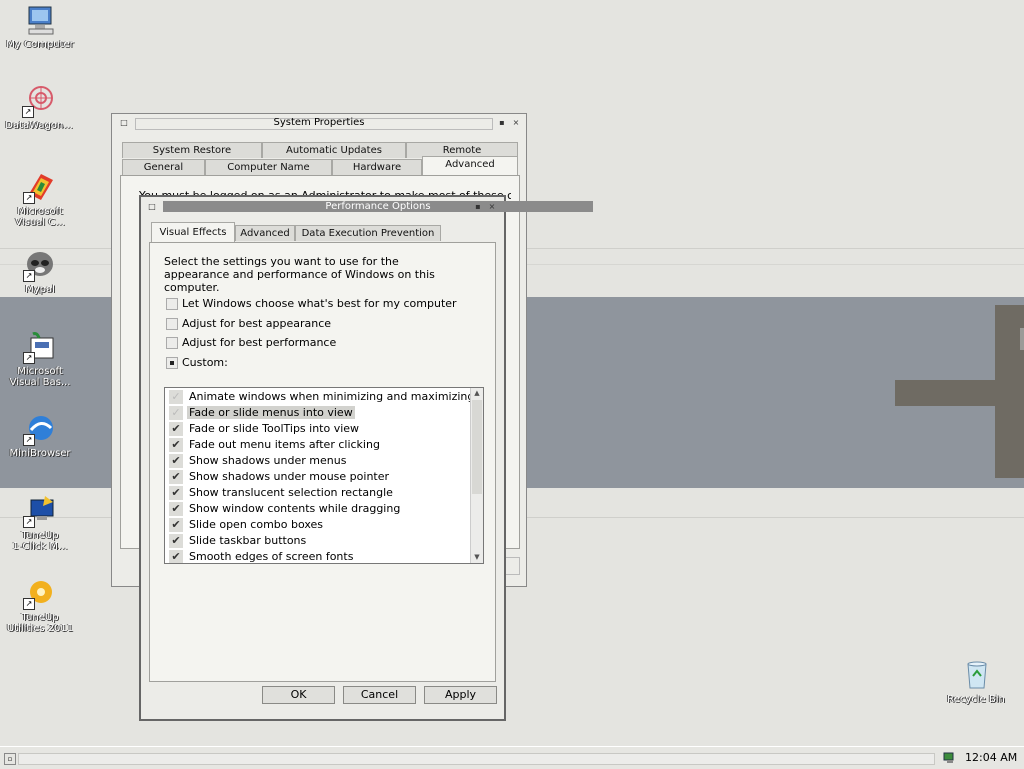 Image resolution: width=1024 pixels, height=769 pixels. I want to click on visual-basic-icon: ↗, so click(40, 347).